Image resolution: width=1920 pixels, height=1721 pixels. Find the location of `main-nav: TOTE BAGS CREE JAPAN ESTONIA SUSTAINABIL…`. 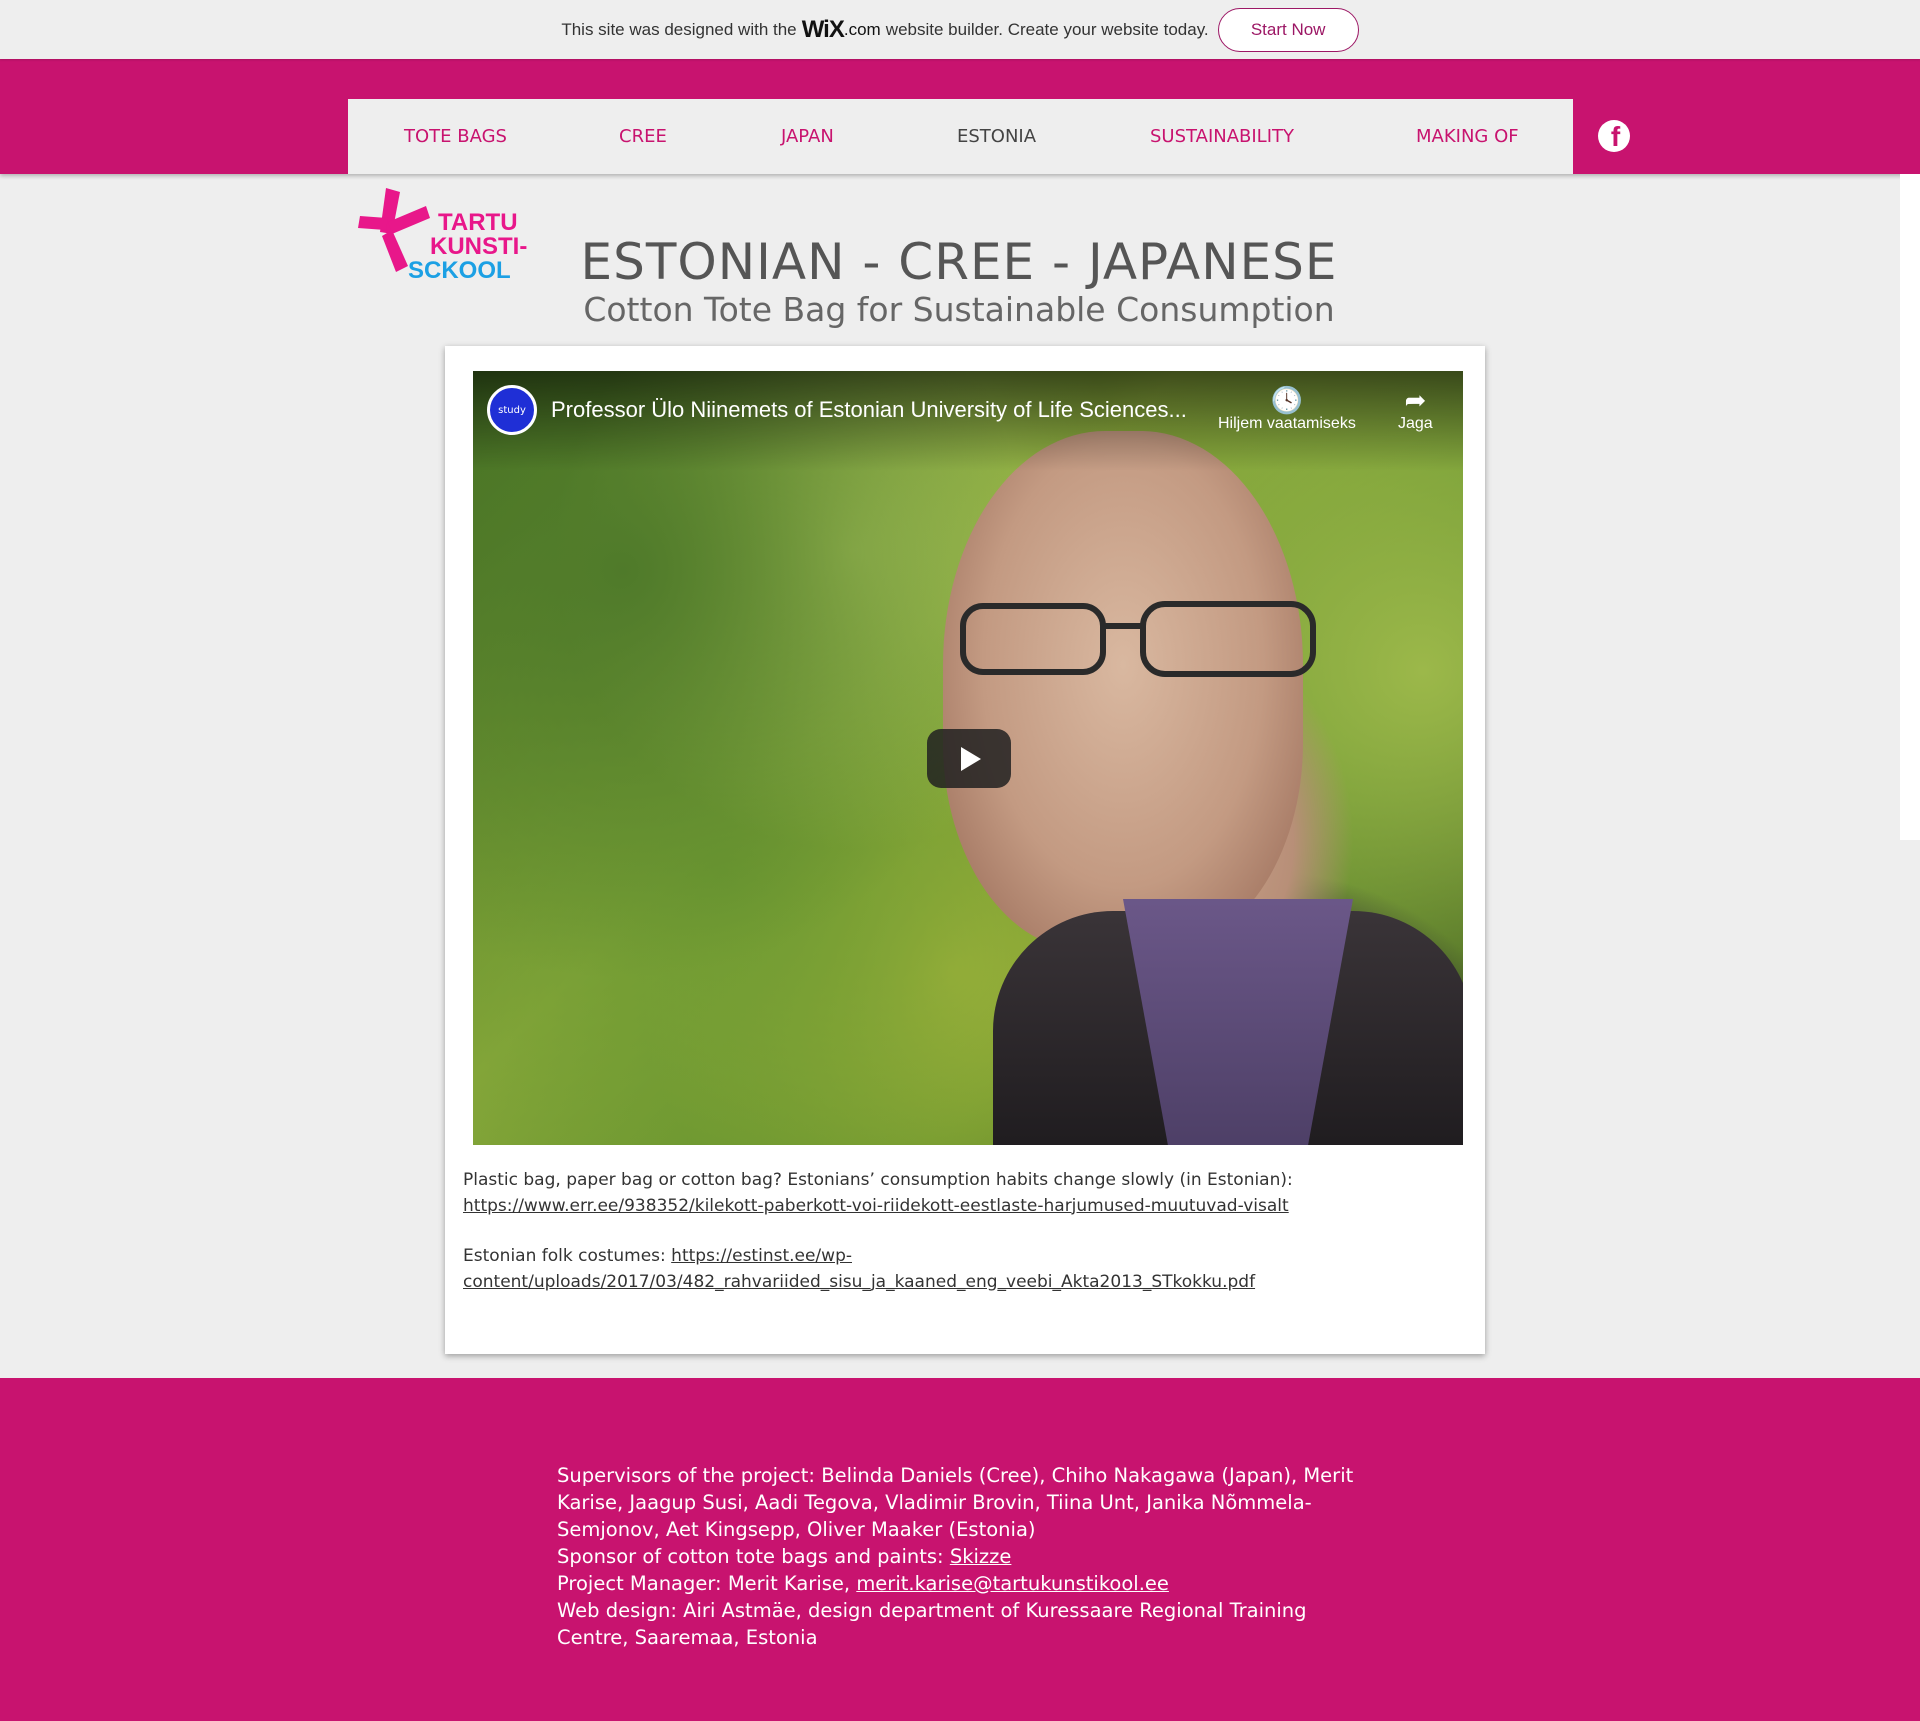

main-nav: TOTE BAGS CREE JAPAN ESTONIA SUSTAINABIL… is located at coordinates (960, 136).